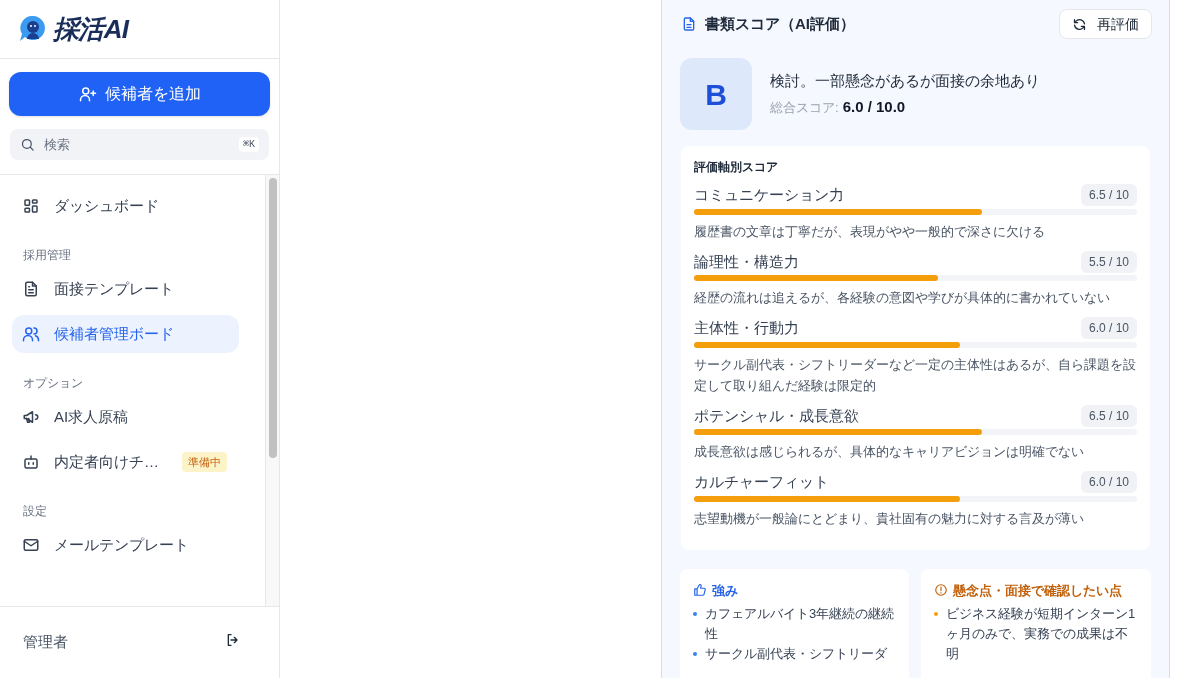 The height and width of the screenshot is (678, 1200). I want to click on nav-item: AI求人原稿, so click(125, 417).